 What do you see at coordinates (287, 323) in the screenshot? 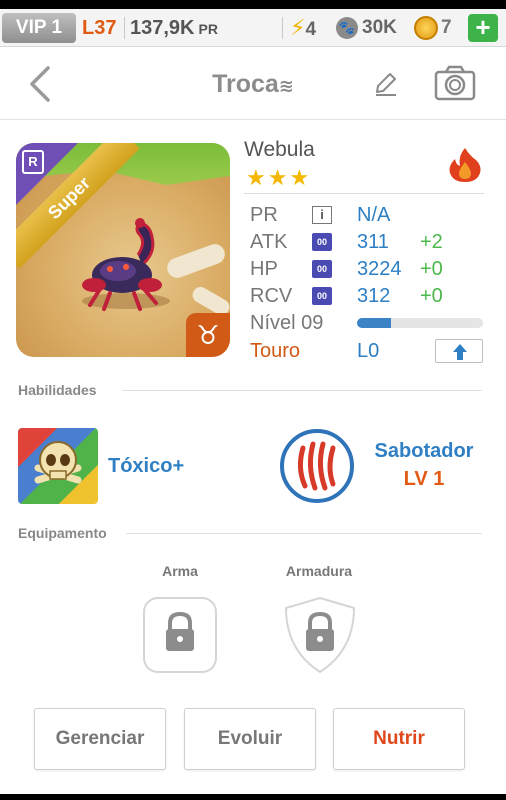
I see `level-label: Nível 09` at bounding box center [287, 323].